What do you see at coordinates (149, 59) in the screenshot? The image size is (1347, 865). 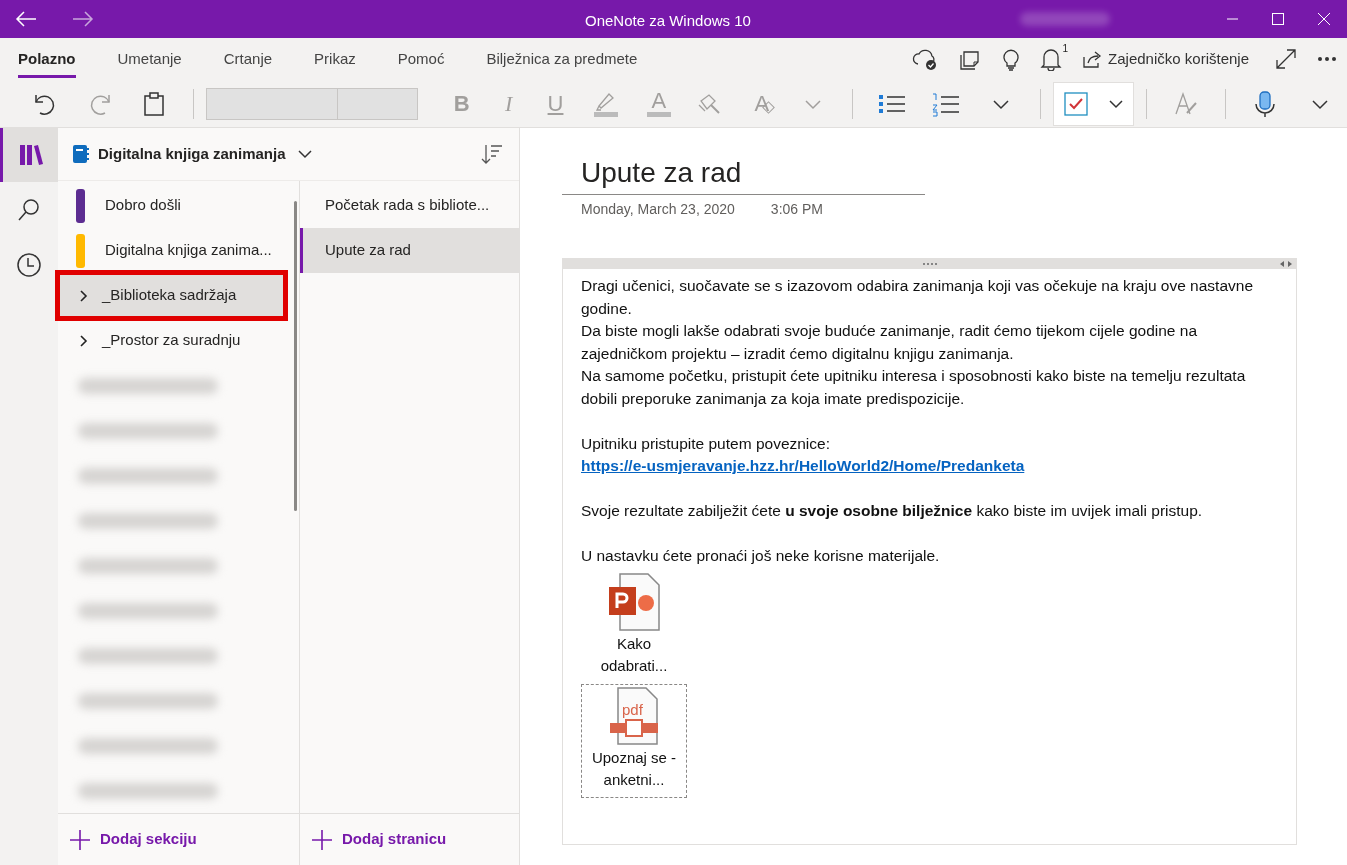 I see `ribbon-tab: Umetanje` at bounding box center [149, 59].